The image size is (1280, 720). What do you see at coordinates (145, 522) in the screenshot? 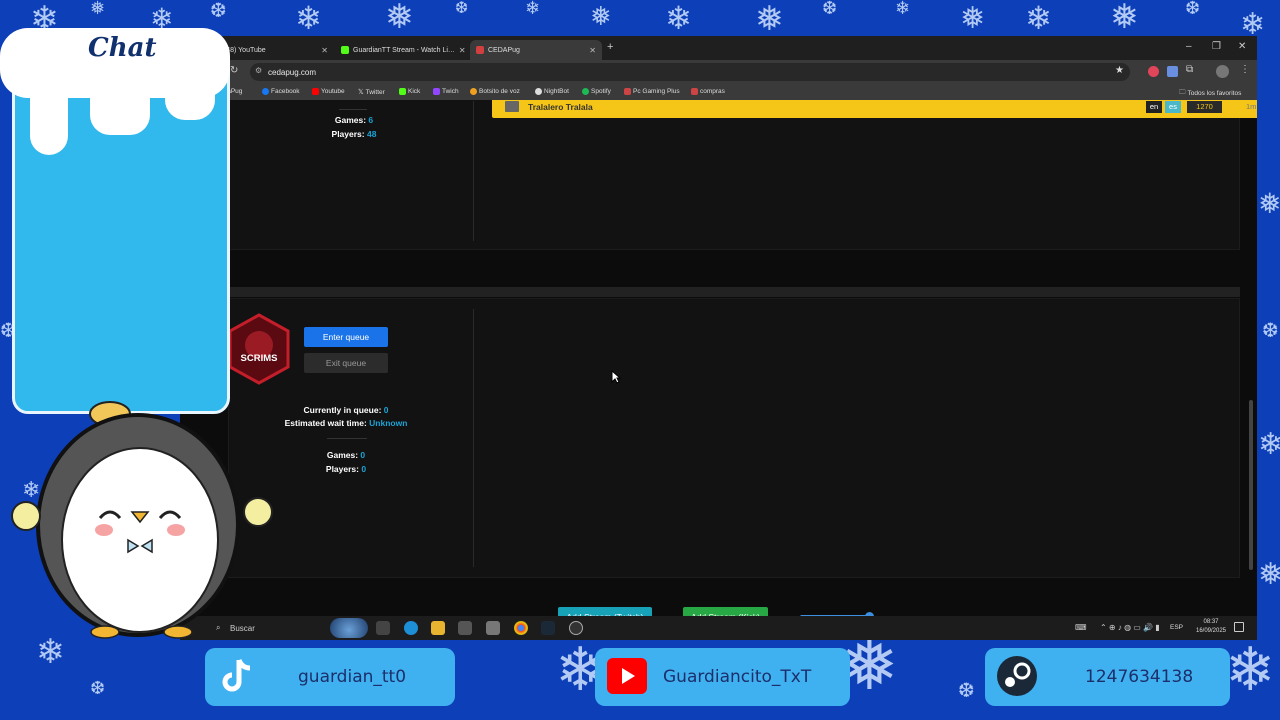
I see `penguin-mascot` at bounding box center [145, 522].